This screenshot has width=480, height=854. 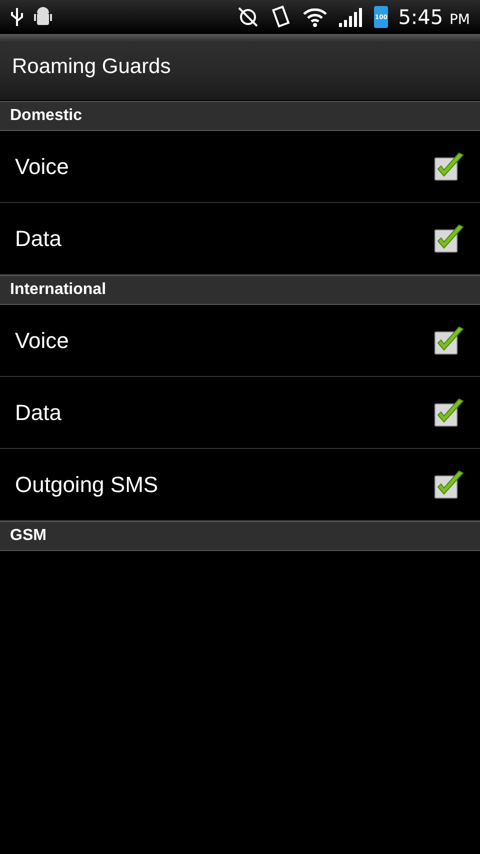 I want to click on clock: 5:45 PM, so click(x=434, y=17).